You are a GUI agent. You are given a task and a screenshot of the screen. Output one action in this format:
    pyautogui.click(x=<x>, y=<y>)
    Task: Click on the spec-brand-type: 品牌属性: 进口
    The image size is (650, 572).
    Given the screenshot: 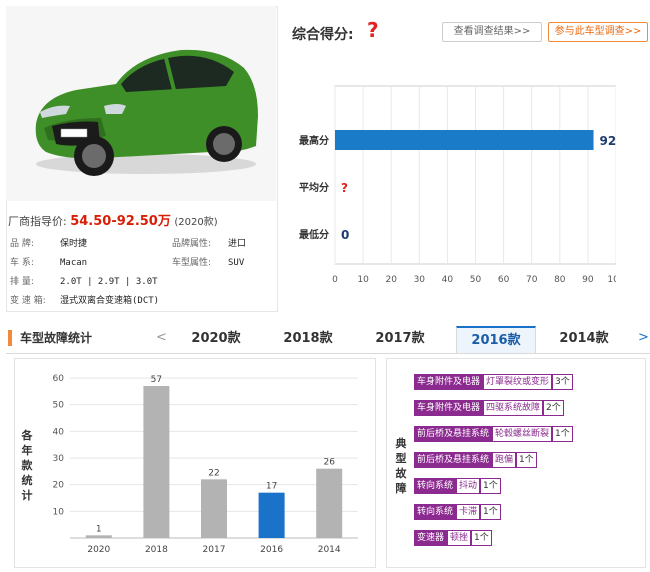 What is the action you would take?
    pyautogui.click(x=209, y=244)
    